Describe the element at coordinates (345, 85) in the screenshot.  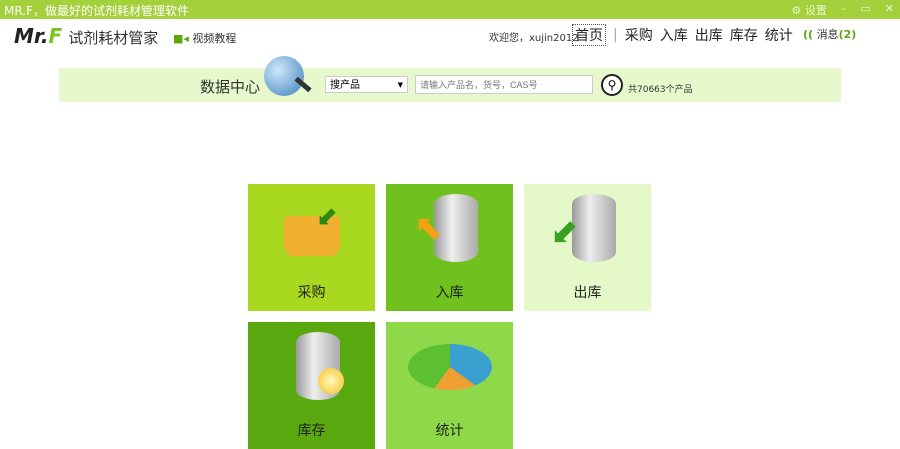
I see `select-value: 搜产品` at that location.